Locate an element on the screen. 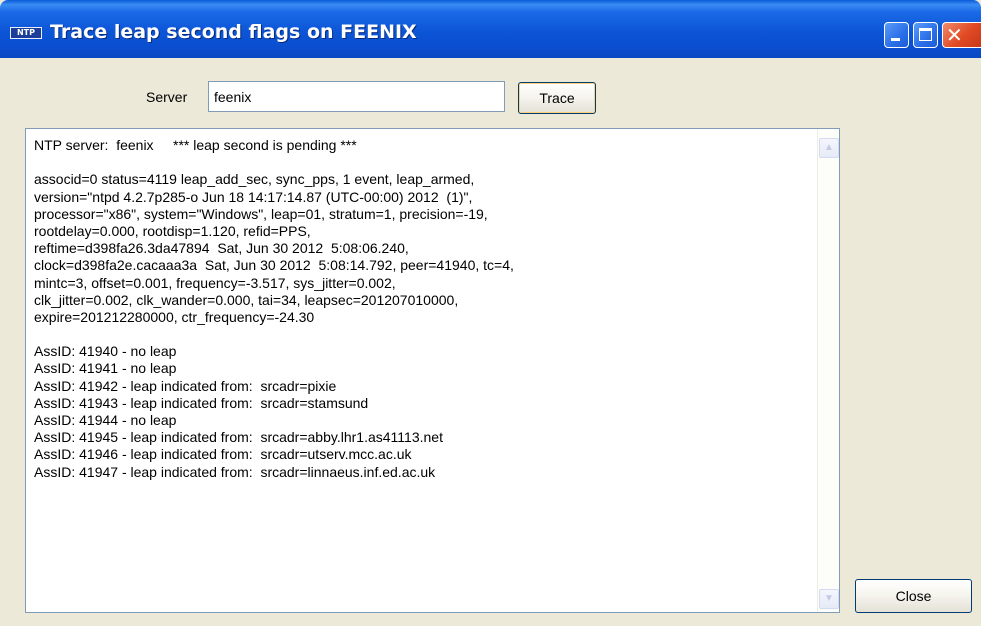  window-close-button: ✕ is located at coordinates (961, 35).